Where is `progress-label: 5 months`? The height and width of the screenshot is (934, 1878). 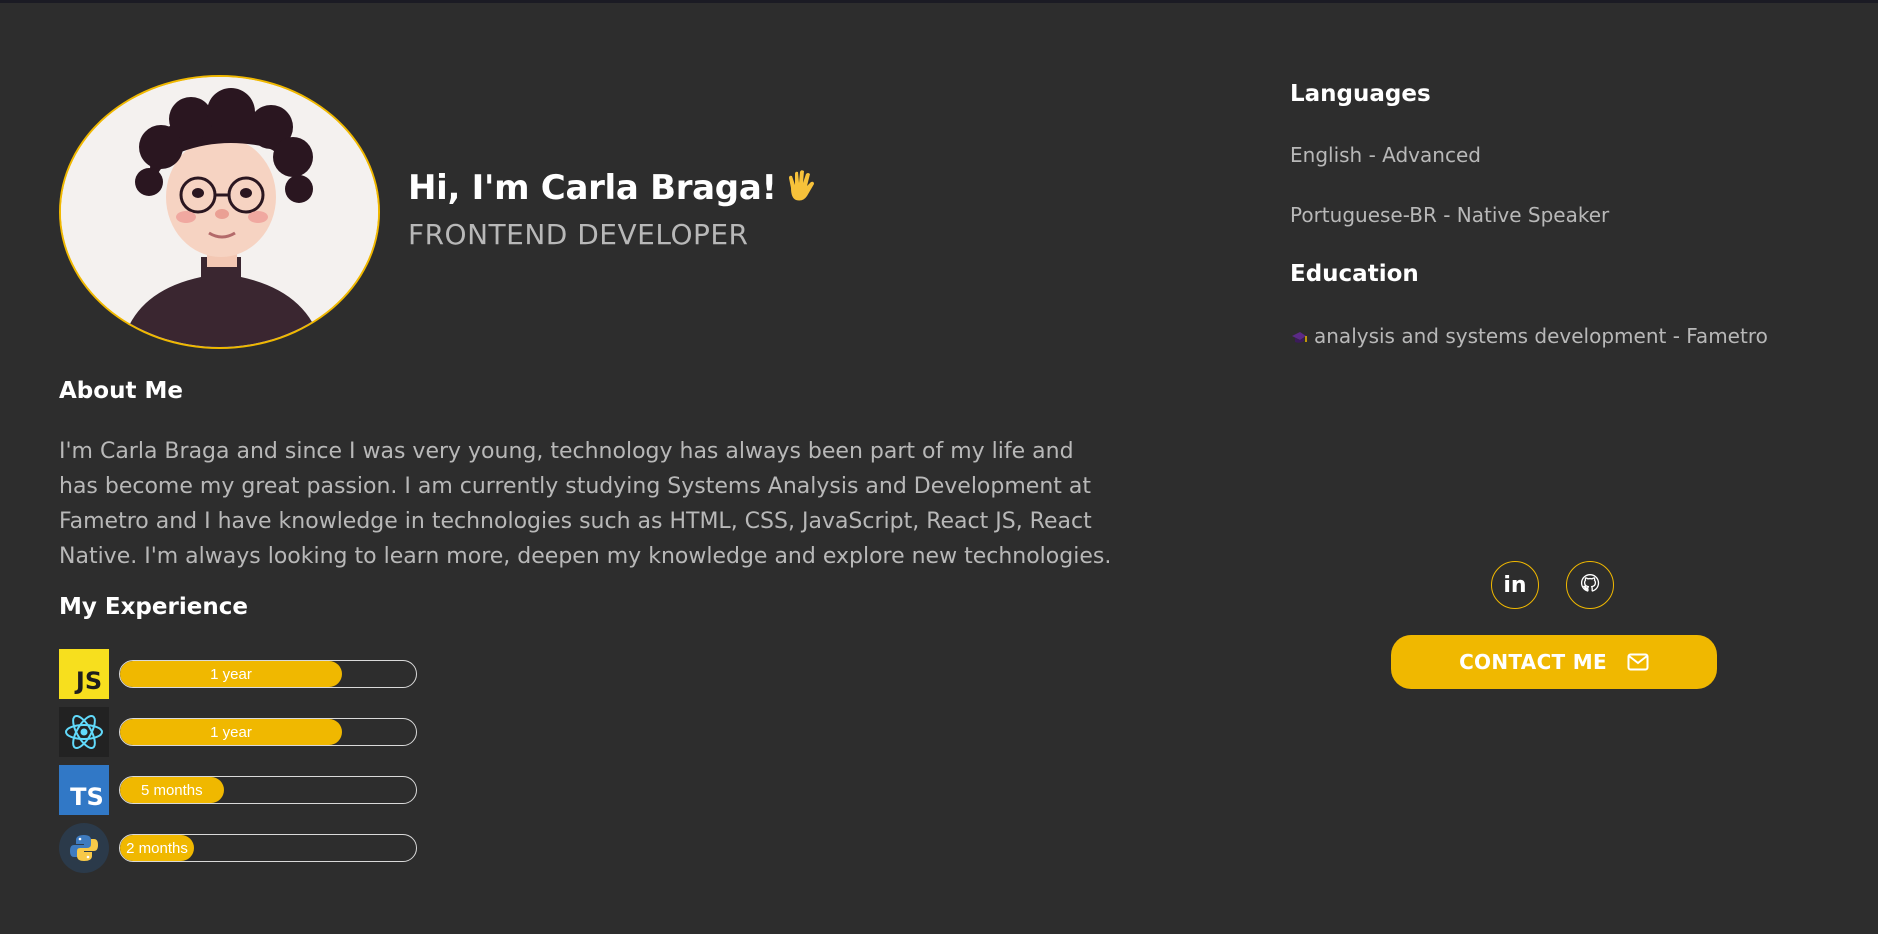 progress-label: 5 months is located at coordinates (171, 790).